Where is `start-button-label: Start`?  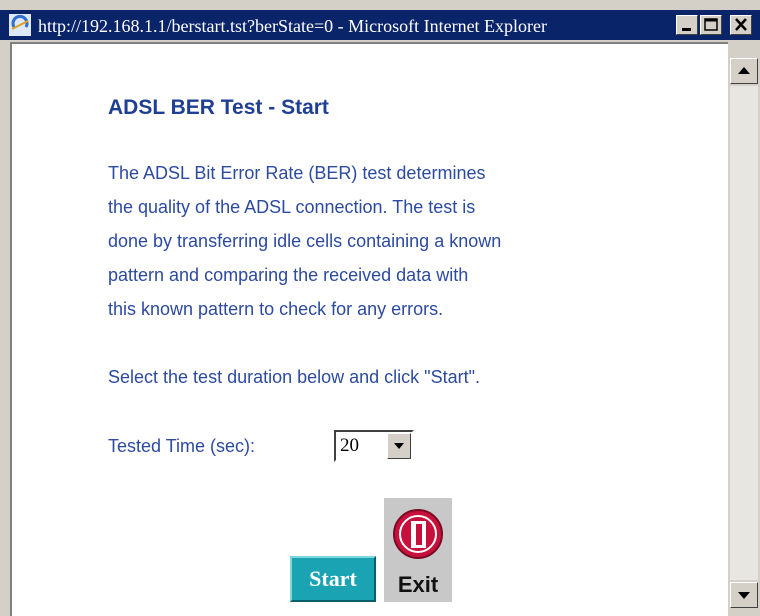
start-button-label: Start is located at coordinates (333, 578).